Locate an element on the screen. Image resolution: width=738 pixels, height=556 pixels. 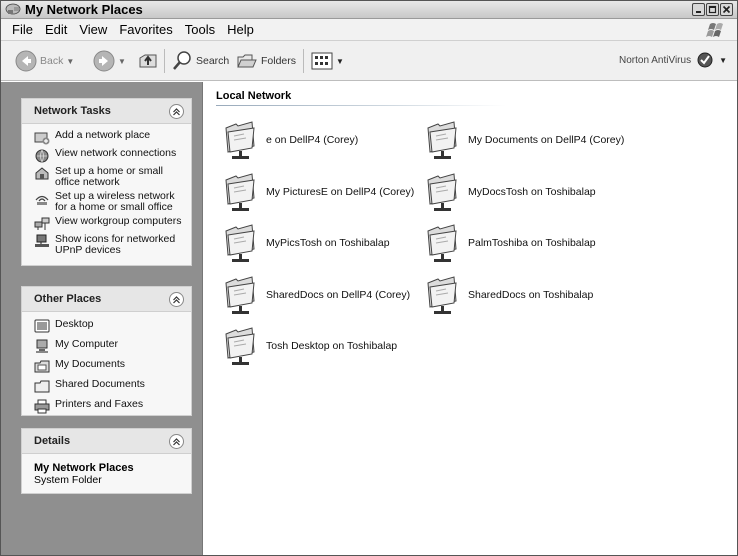
group-header: Local Network is located at coordinates (254, 96).